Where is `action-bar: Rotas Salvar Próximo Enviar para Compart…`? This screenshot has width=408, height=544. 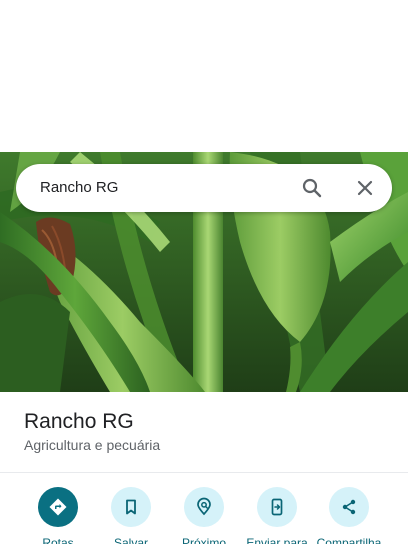
action-bar: Rotas Salvar Próximo Enviar para Compart… is located at coordinates (204, 508).